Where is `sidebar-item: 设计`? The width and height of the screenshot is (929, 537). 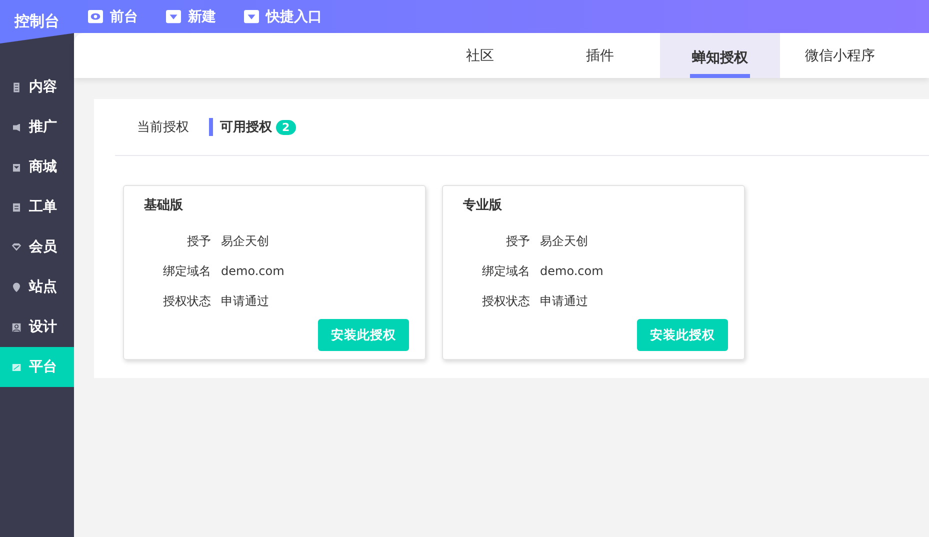
sidebar-item: 设计 is located at coordinates (37, 327).